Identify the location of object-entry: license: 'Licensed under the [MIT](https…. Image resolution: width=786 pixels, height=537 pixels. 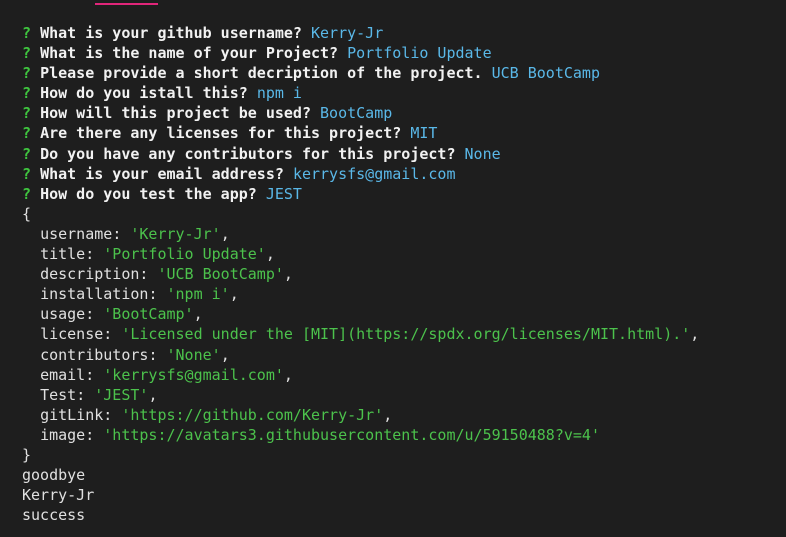
(370, 334).